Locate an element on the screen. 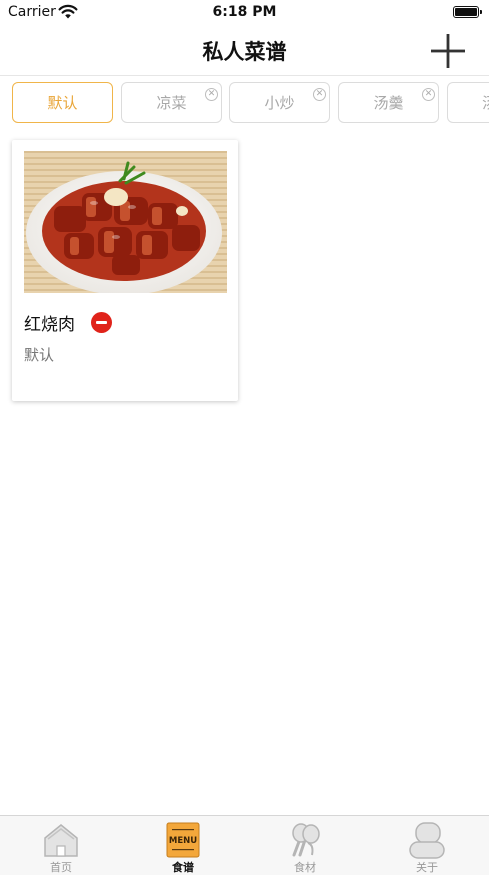  vegetable-icon is located at coordinates (306, 840).